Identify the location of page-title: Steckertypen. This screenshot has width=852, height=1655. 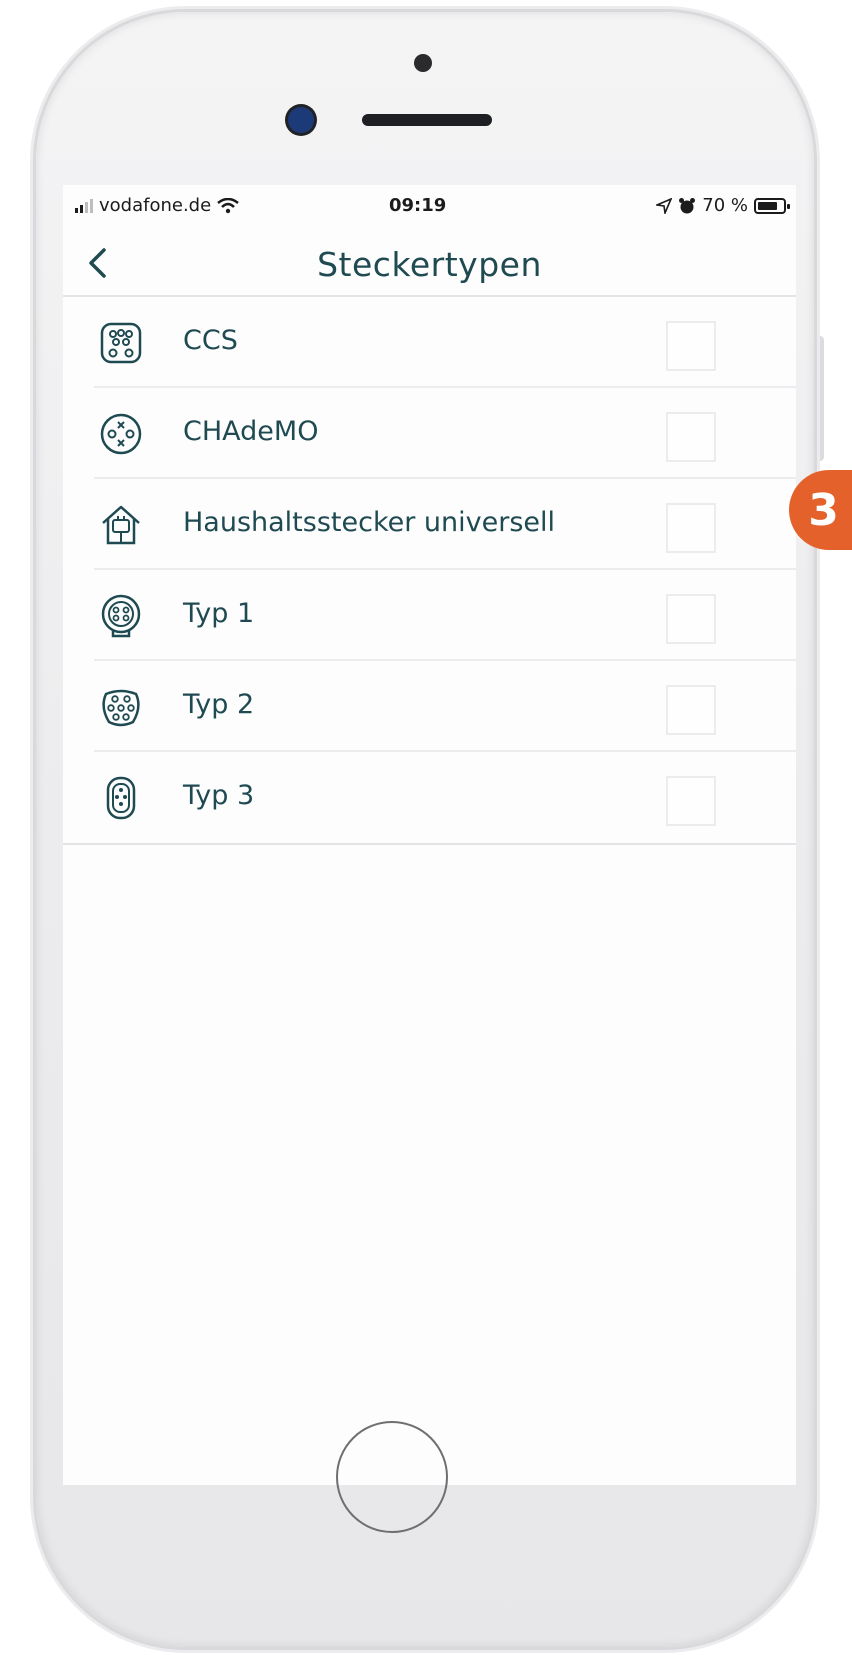
(429, 264).